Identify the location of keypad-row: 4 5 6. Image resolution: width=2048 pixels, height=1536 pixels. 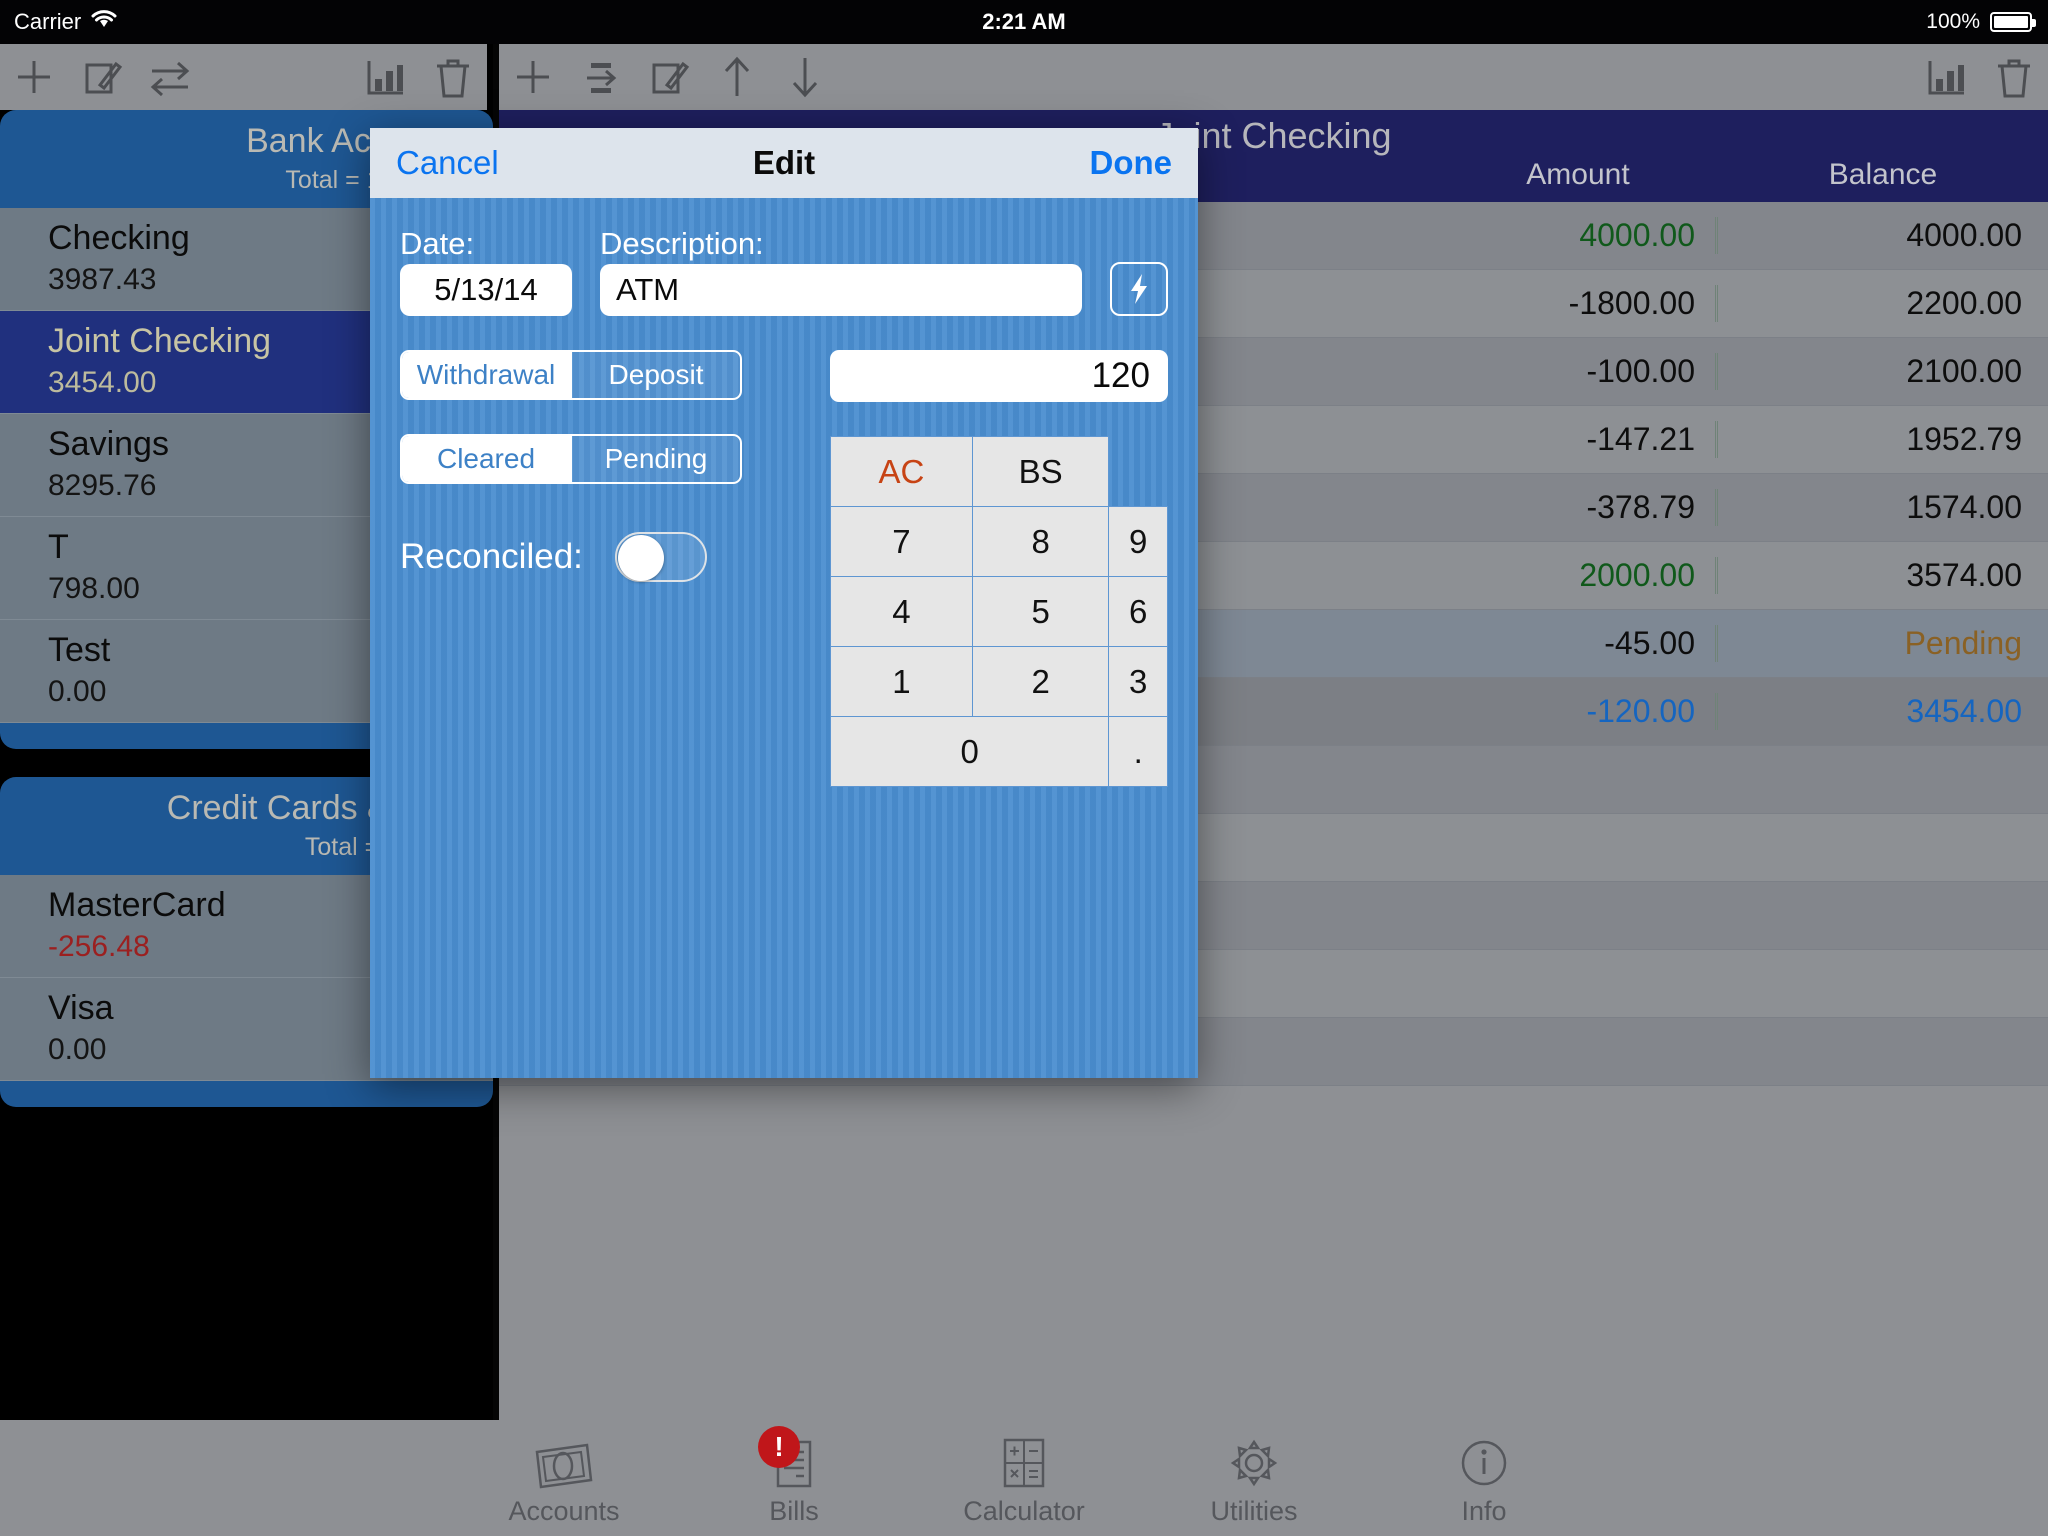
(999, 611).